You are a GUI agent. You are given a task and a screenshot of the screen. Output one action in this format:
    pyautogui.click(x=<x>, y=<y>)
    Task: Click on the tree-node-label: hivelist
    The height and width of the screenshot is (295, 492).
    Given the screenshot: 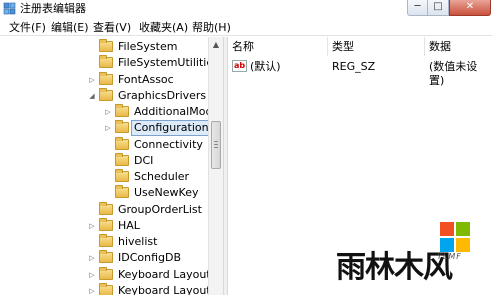 What is the action you would take?
    pyautogui.click(x=138, y=241)
    